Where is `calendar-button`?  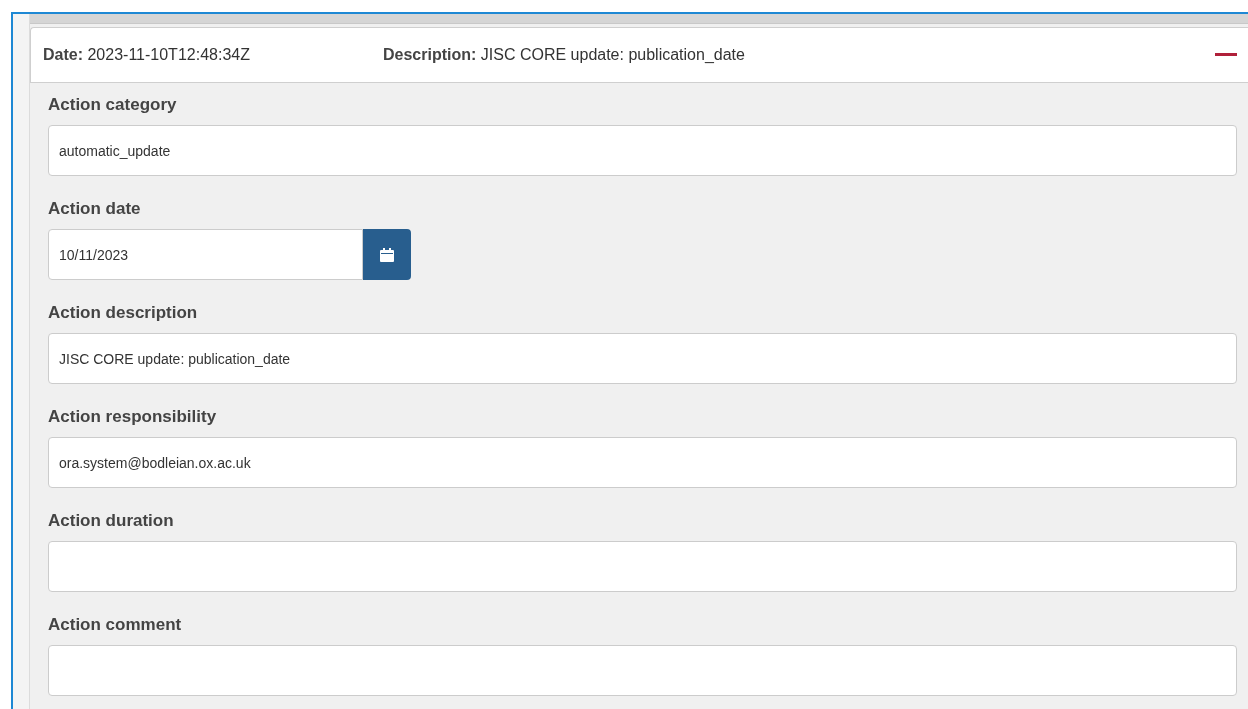
calendar-button is located at coordinates (387, 254).